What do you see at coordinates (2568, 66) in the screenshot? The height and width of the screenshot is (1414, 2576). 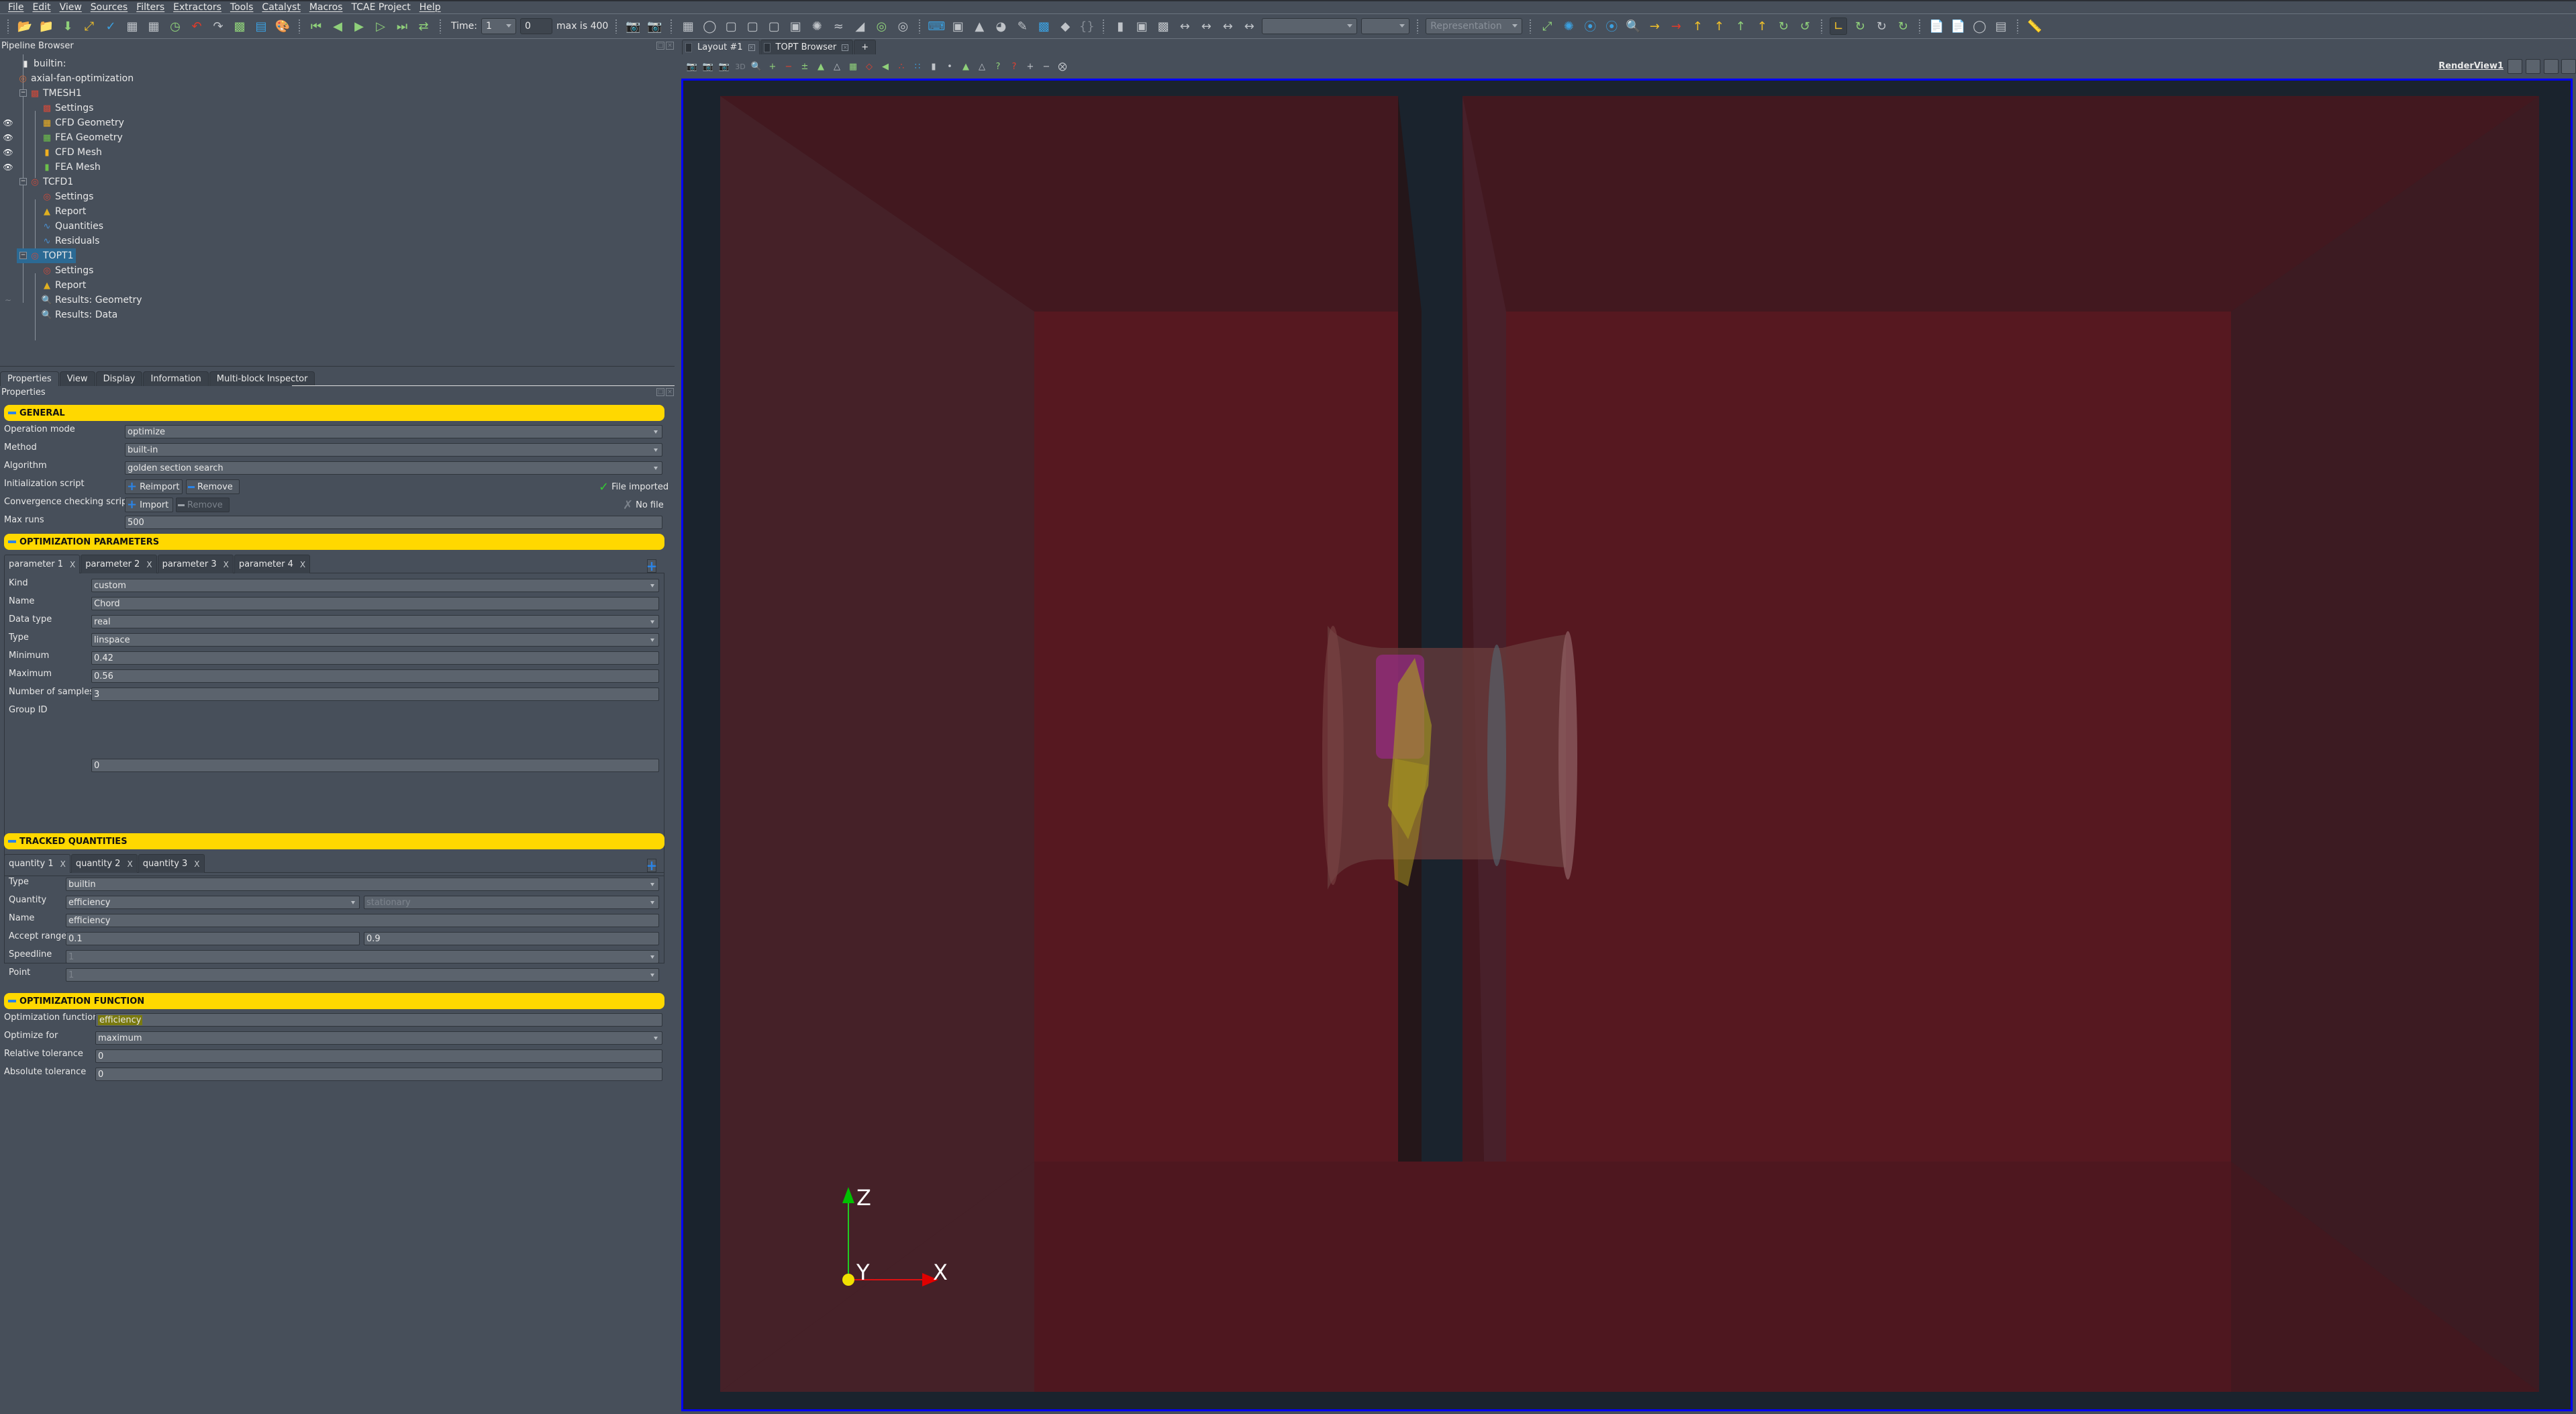 I see `close-view-button` at bounding box center [2568, 66].